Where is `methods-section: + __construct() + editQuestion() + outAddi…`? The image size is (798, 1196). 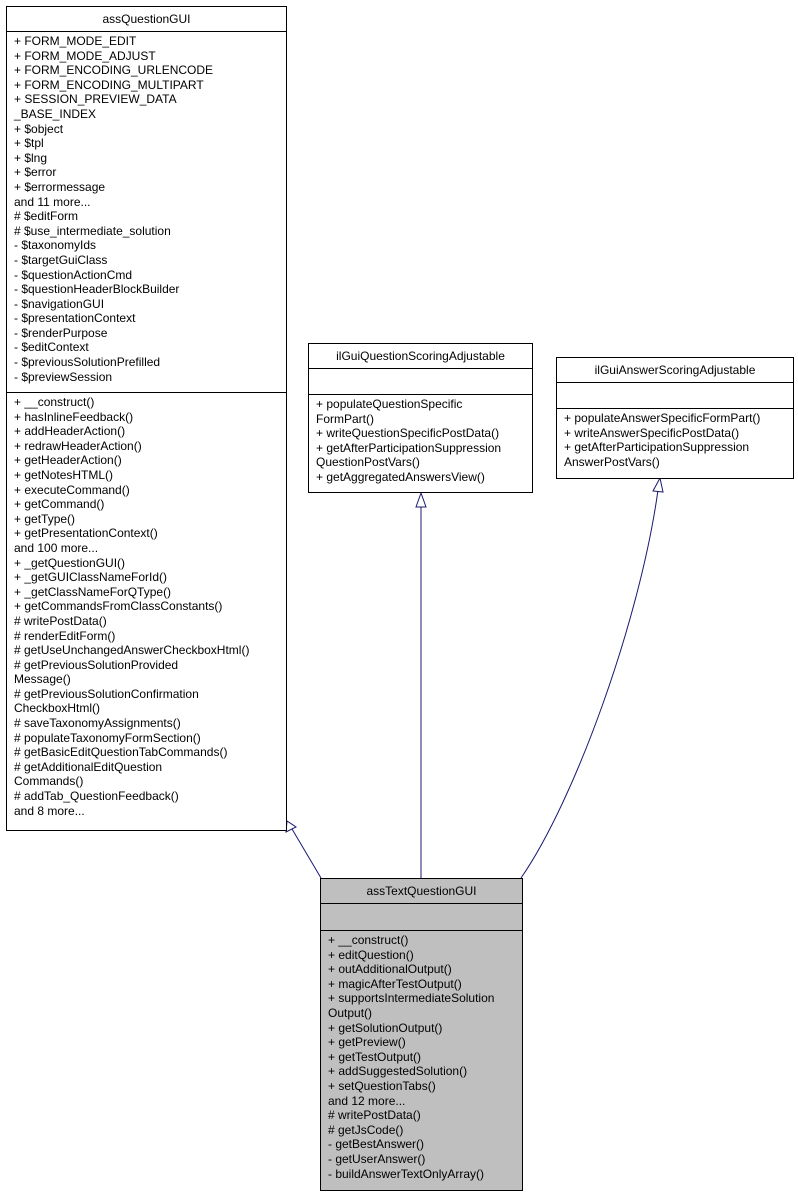 methods-section: + __construct() + editQuestion() + outAddi… is located at coordinates (421, 1057).